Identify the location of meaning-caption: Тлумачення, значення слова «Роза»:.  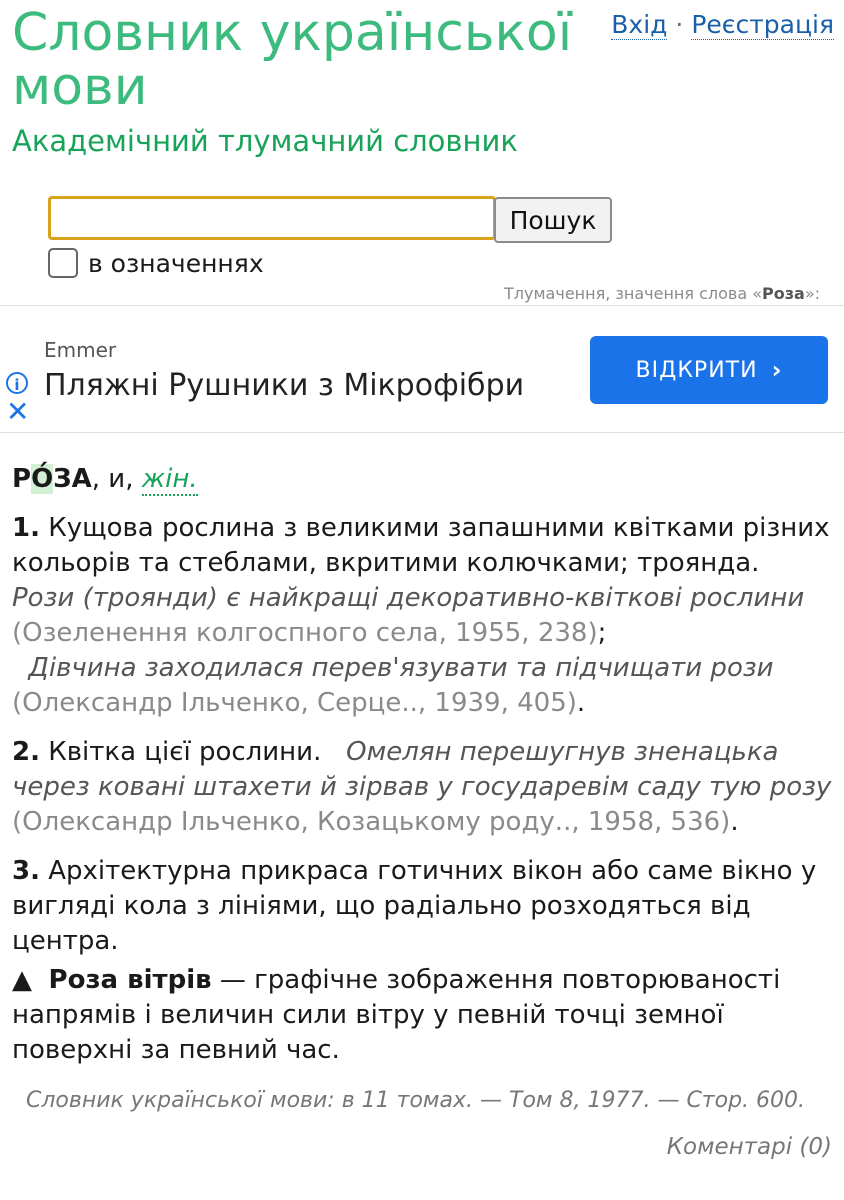
(662, 293).